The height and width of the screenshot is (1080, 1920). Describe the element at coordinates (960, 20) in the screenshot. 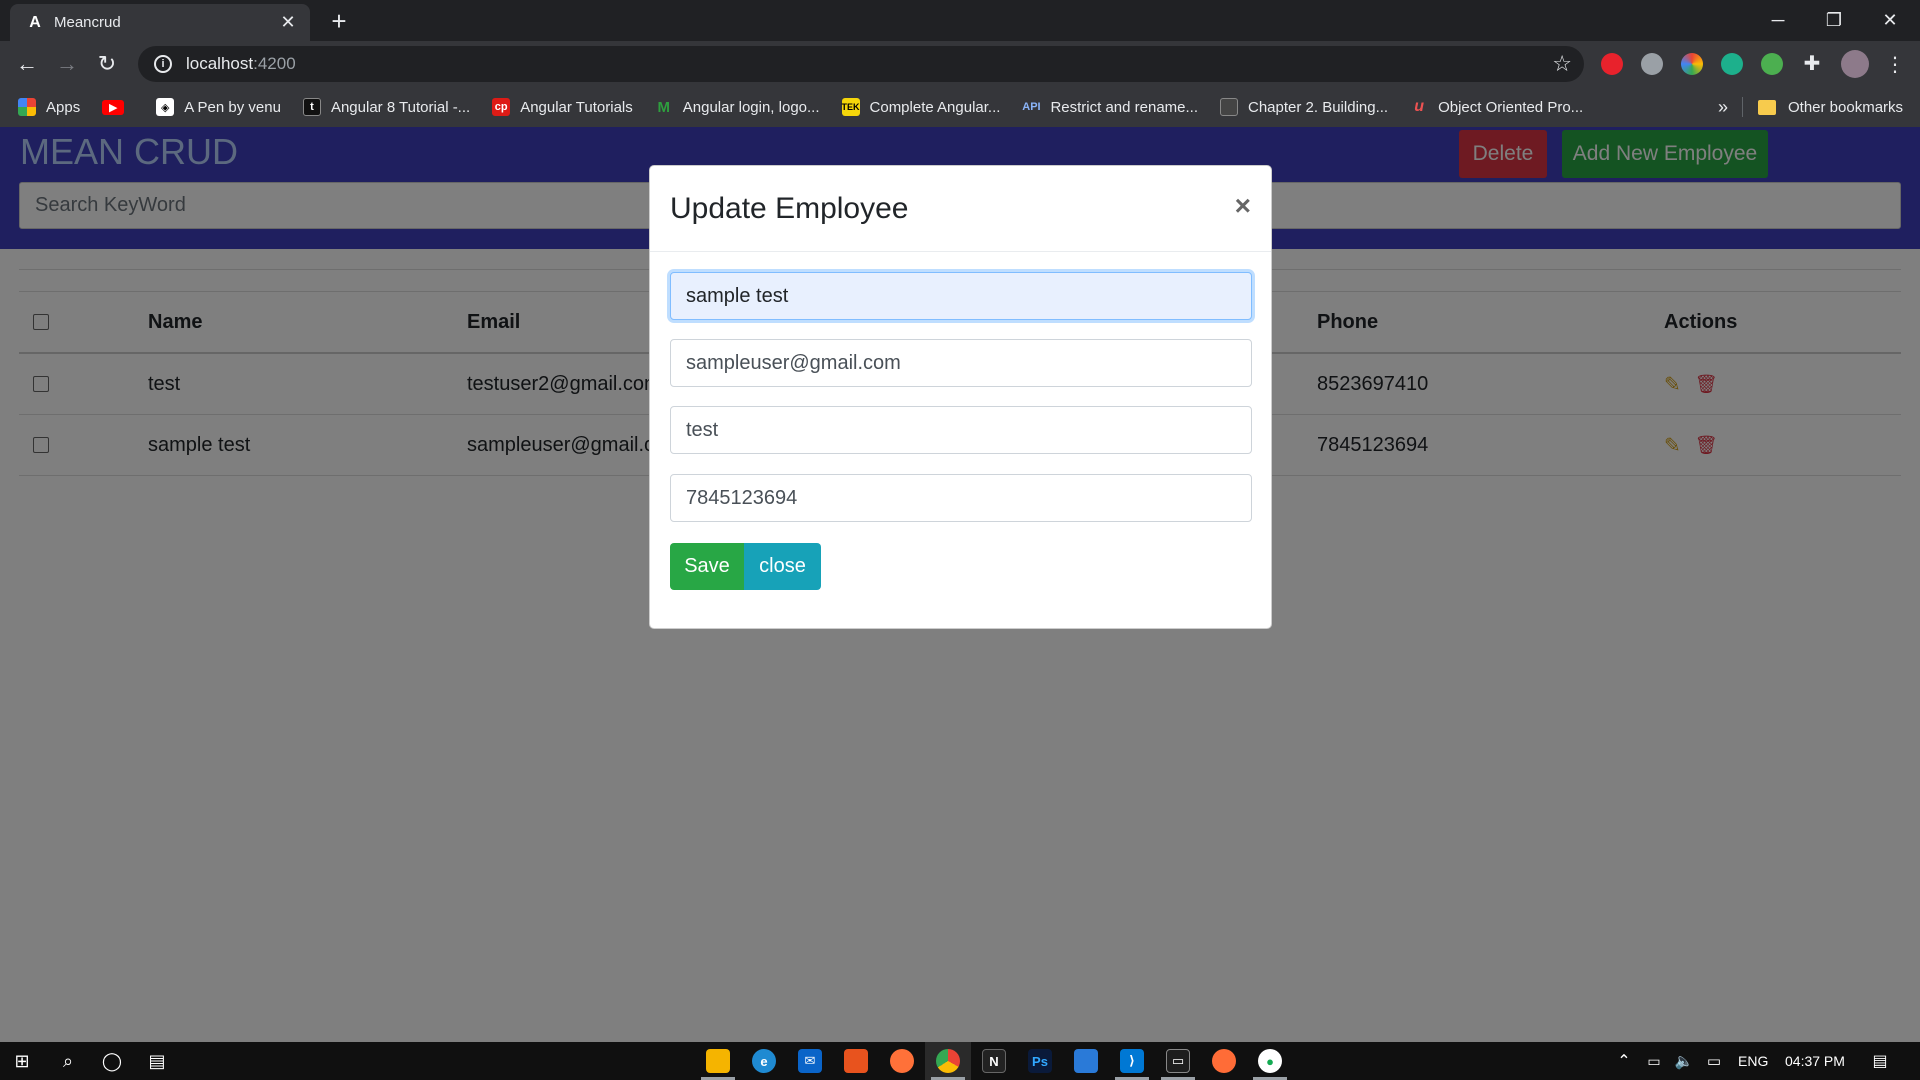

I see `browser-tabstrip: A Meancrud ✕ + ─ ❐ ✕` at that location.